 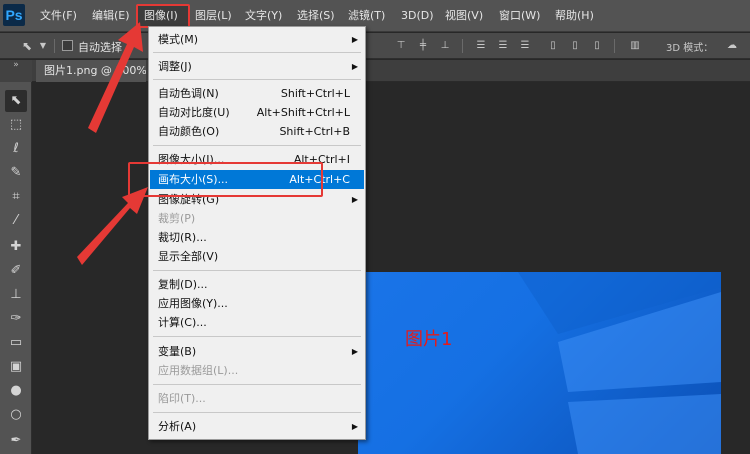 What do you see at coordinates (115, 77) in the screenshot?
I see `arrow-to-image-menu` at bounding box center [115, 77].